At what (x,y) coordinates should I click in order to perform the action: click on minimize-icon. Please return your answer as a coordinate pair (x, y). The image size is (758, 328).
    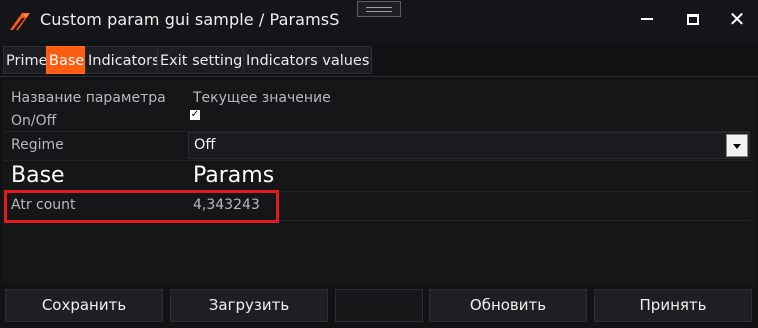
    Looking at the image, I should click on (647, 19).